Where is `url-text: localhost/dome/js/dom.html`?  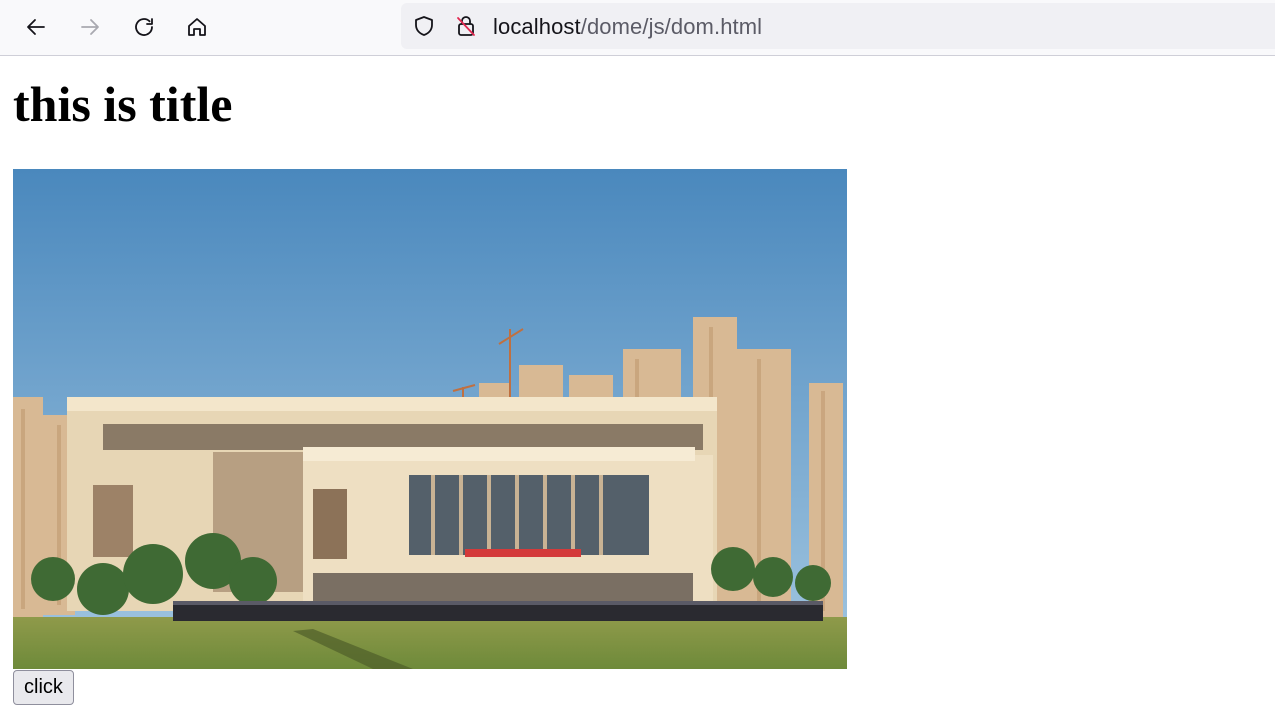 url-text: localhost/dome/js/dom.html is located at coordinates (627, 27).